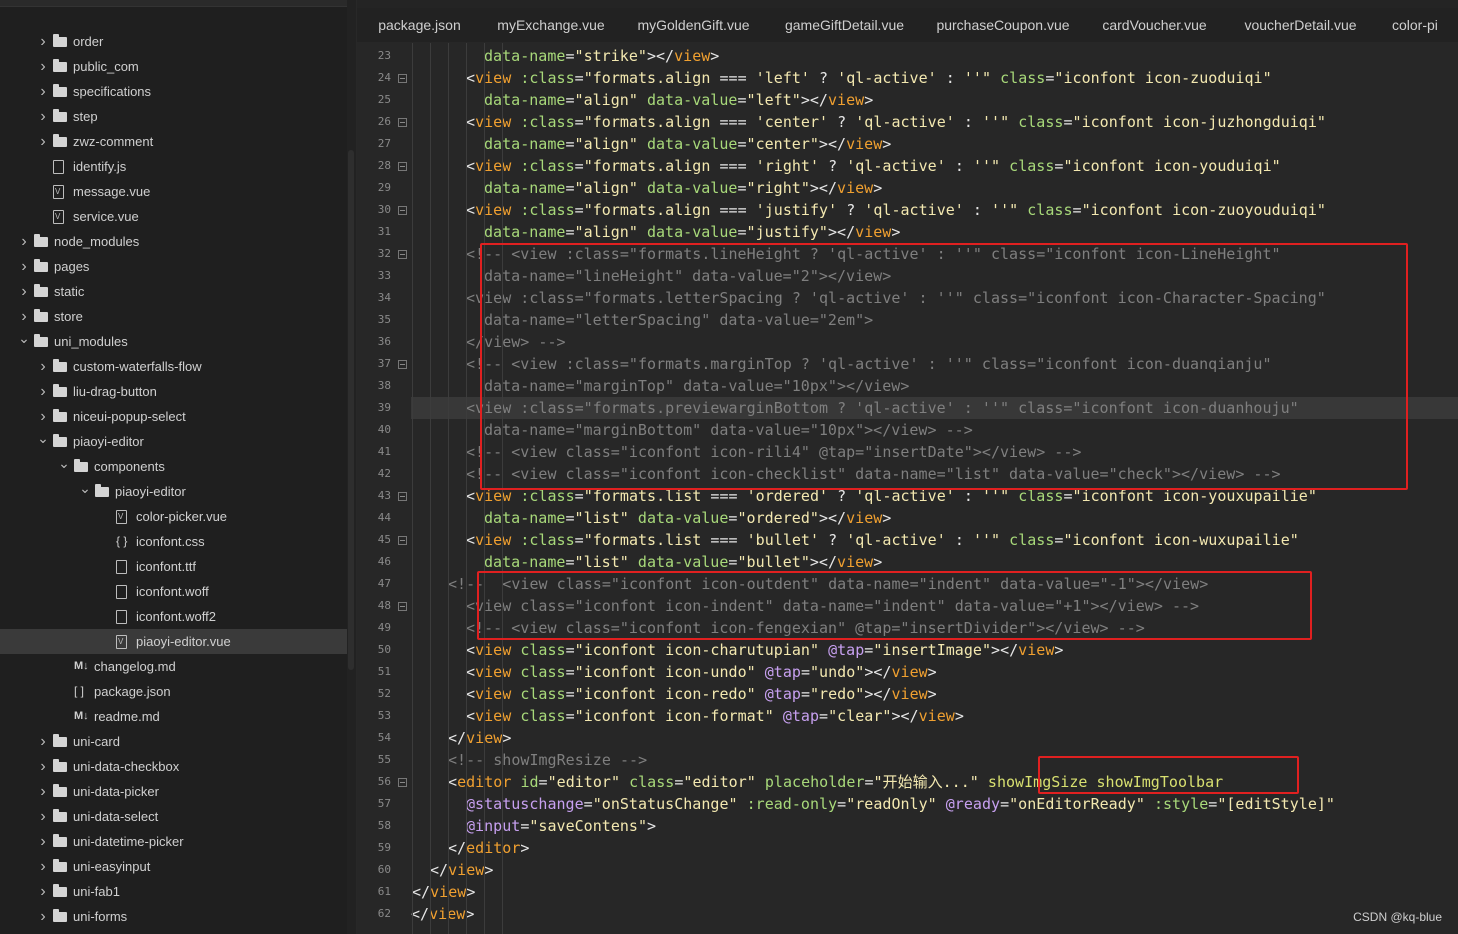 The width and height of the screenshot is (1458, 934). What do you see at coordinates (1003, 25) in the screenshot?
I see `tab-purchasecoupon-vue: purchaseCoupon.vue` at bounding box center [1003, 25].